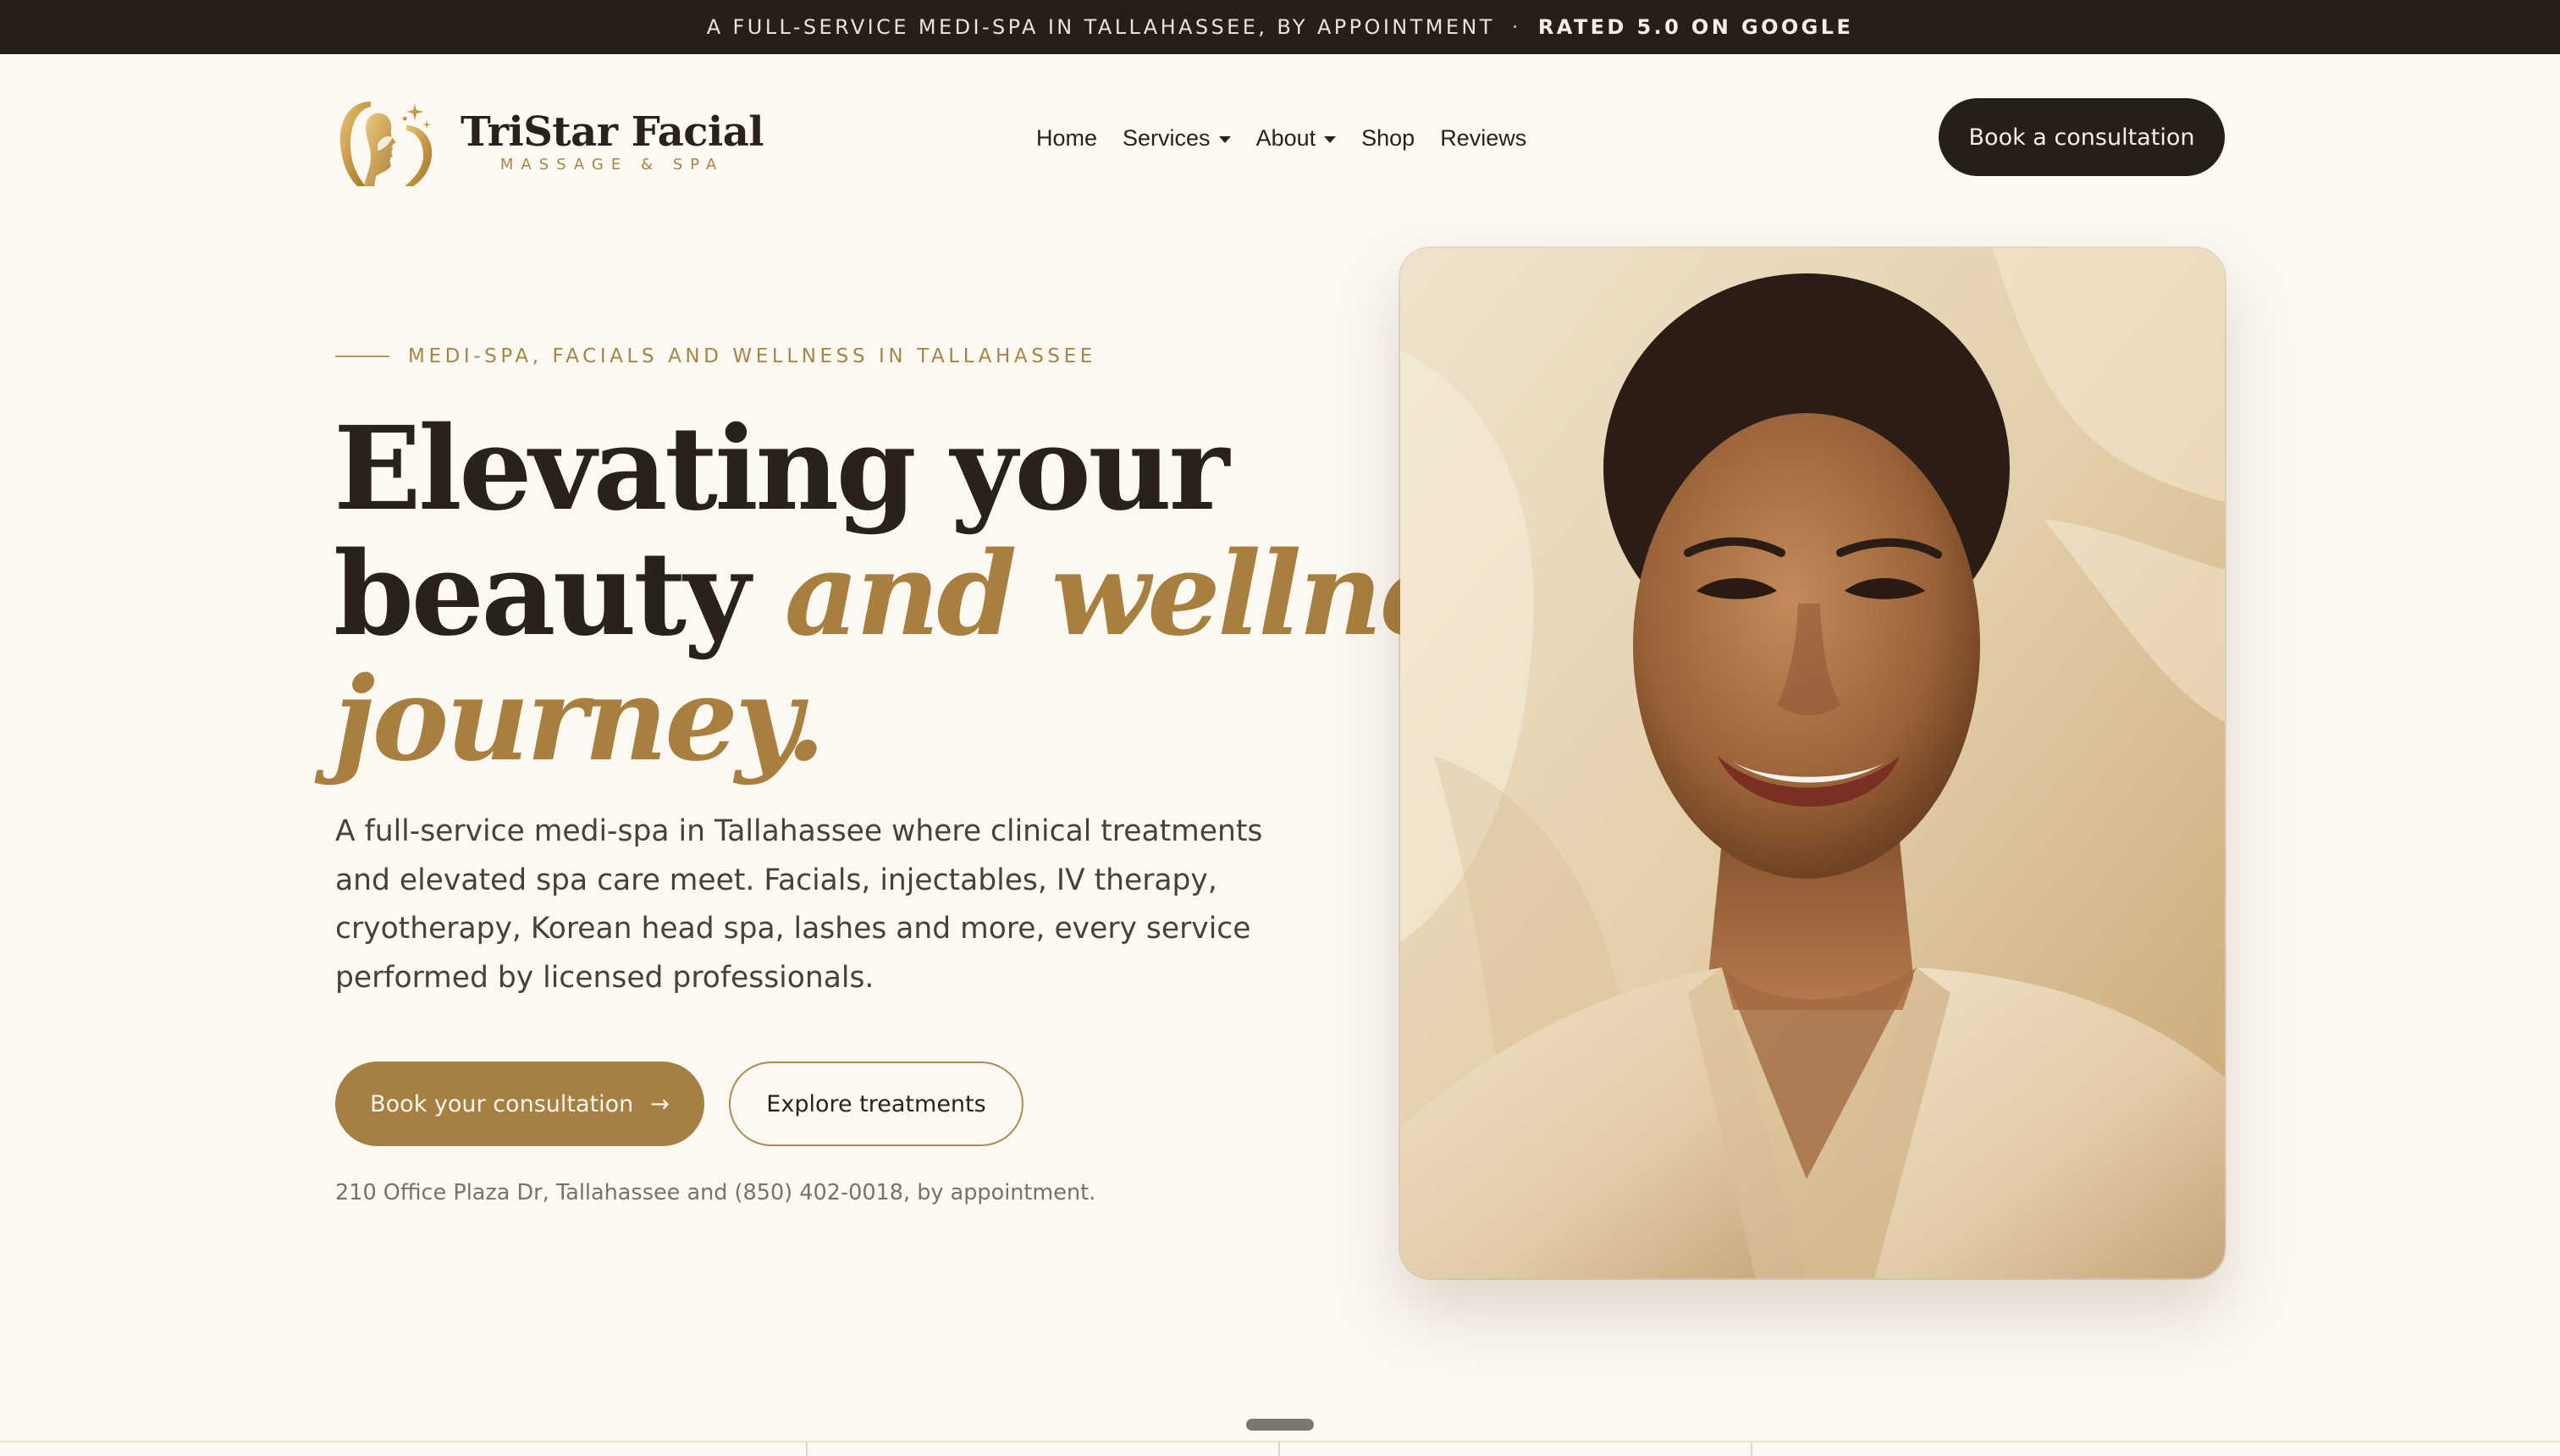  I want to click on nav-item-label: Home, so click(1067, 137).